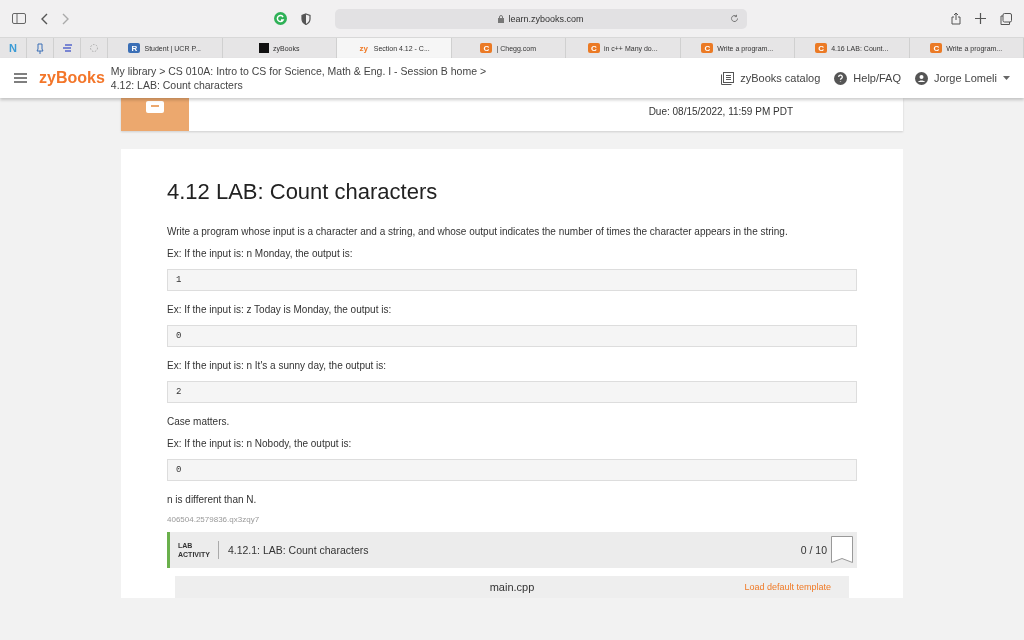 The image size is (1024, 640). I want to click on example-output: 1, so click(512, 280).